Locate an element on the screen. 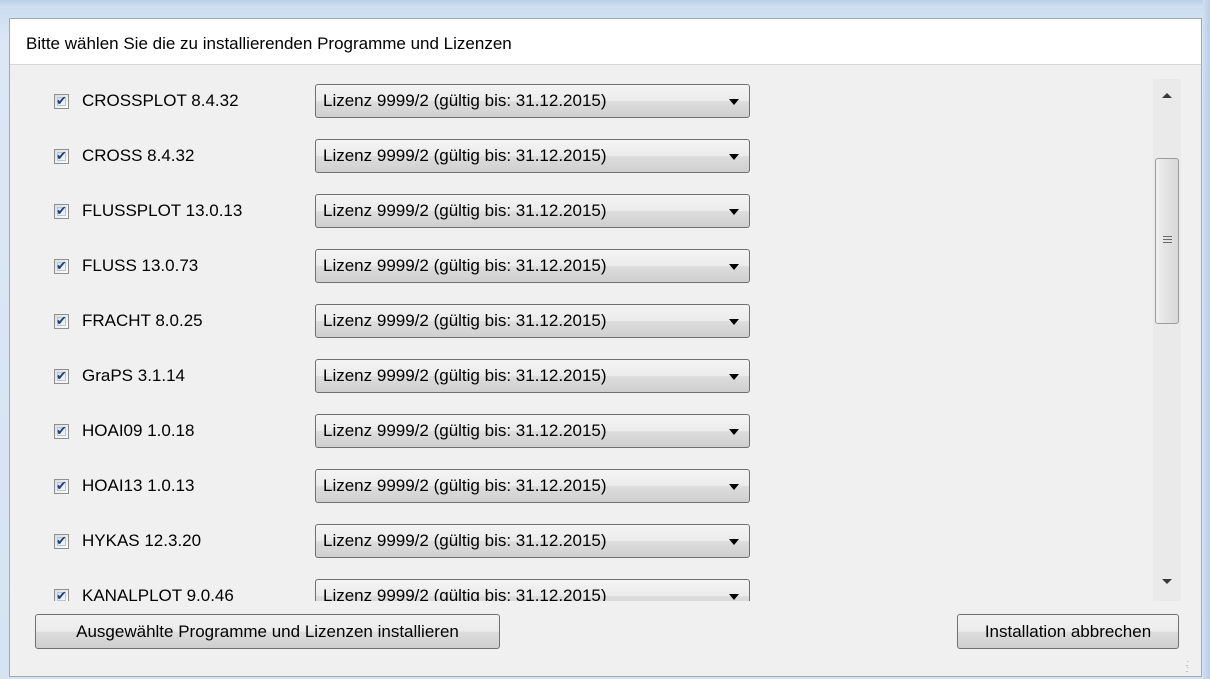 This screenshot has height=679, width=1210. program-label: CROSS 8.4.32 is located at coordinates (138, 155).